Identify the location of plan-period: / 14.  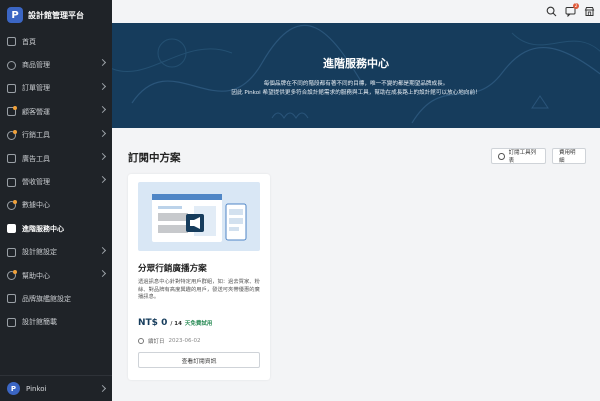
(176, 324).